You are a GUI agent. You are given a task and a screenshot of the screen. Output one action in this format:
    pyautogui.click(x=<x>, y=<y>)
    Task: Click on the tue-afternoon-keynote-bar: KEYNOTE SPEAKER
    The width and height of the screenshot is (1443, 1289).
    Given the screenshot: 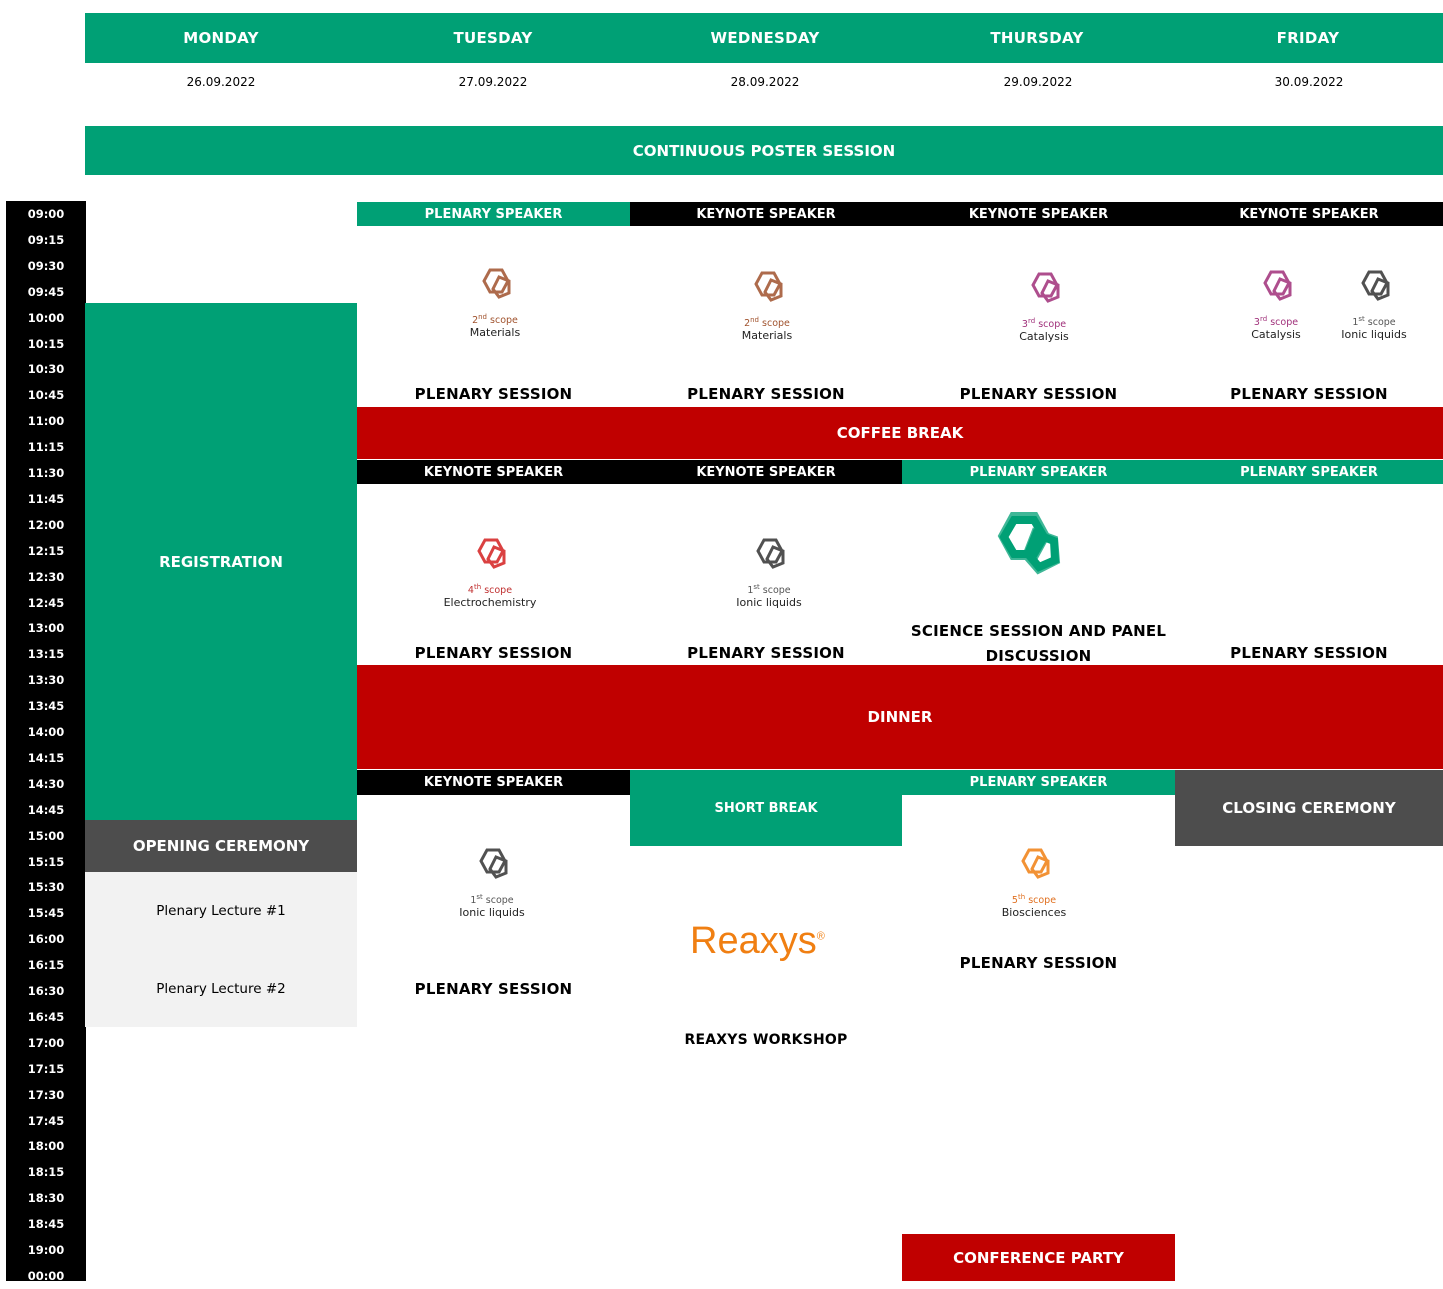 What is the action you would take?
    pyautogui.click(x=493, y=782)
    